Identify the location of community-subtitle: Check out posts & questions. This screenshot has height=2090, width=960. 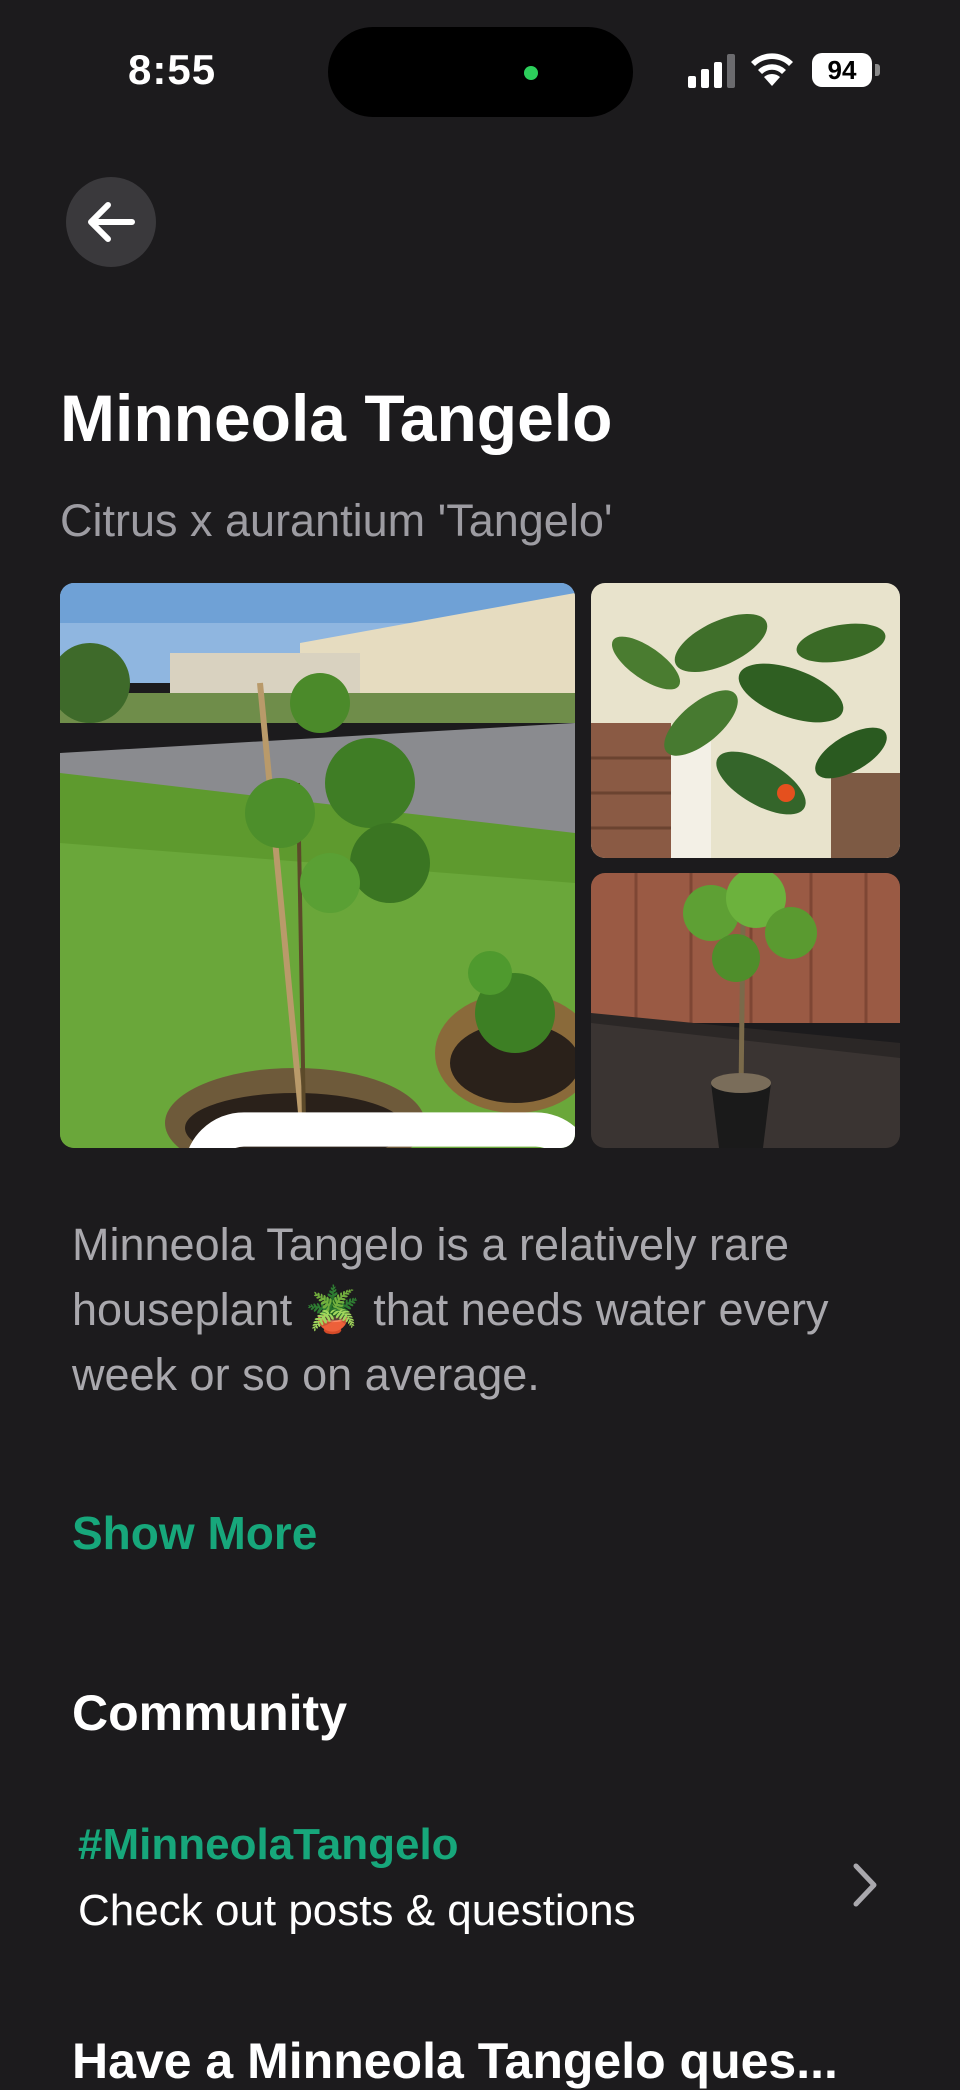
(357, 1910).